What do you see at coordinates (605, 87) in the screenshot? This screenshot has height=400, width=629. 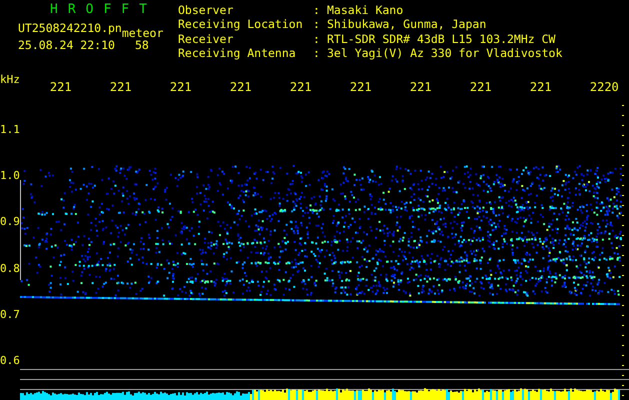 I see `x-axis-label: 2220` at bounding box center [605, 87].